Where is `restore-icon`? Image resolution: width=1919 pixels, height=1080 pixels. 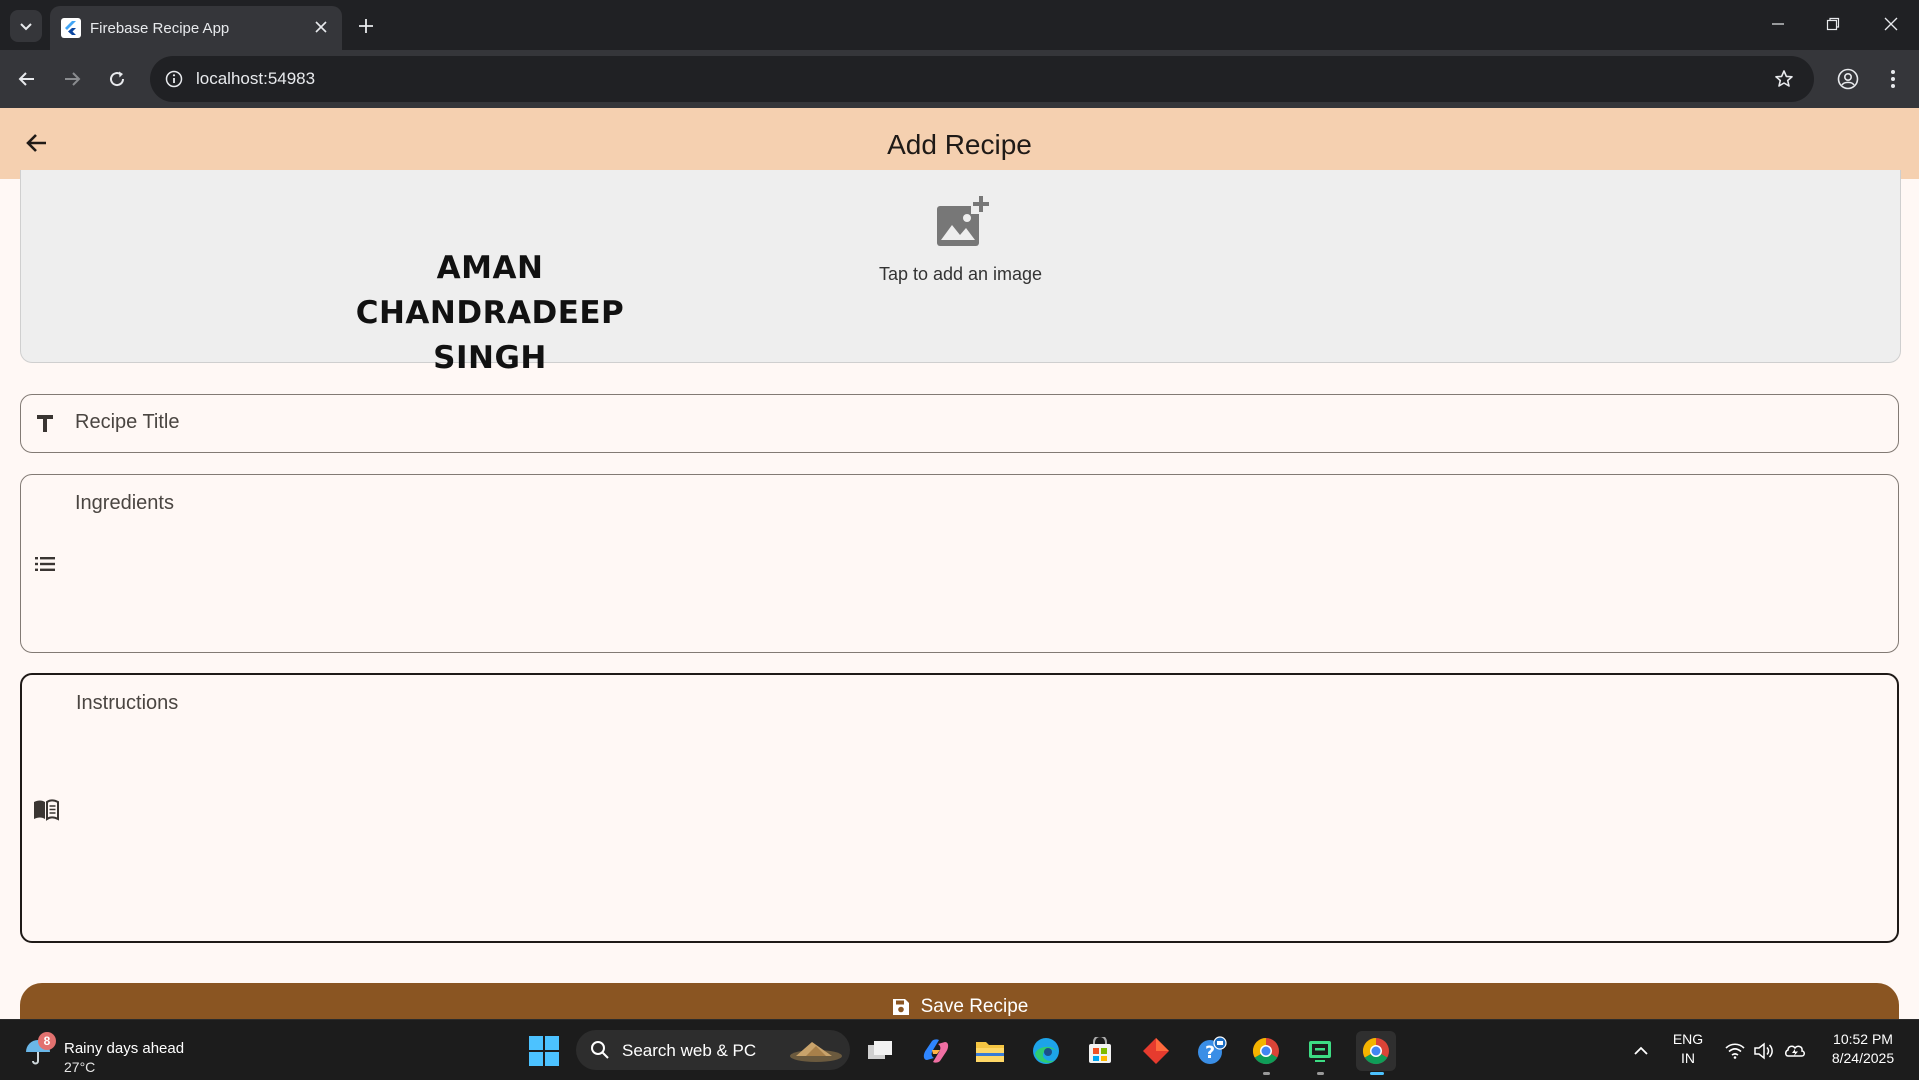 restore-icon is located at coordinates (1833, 24).